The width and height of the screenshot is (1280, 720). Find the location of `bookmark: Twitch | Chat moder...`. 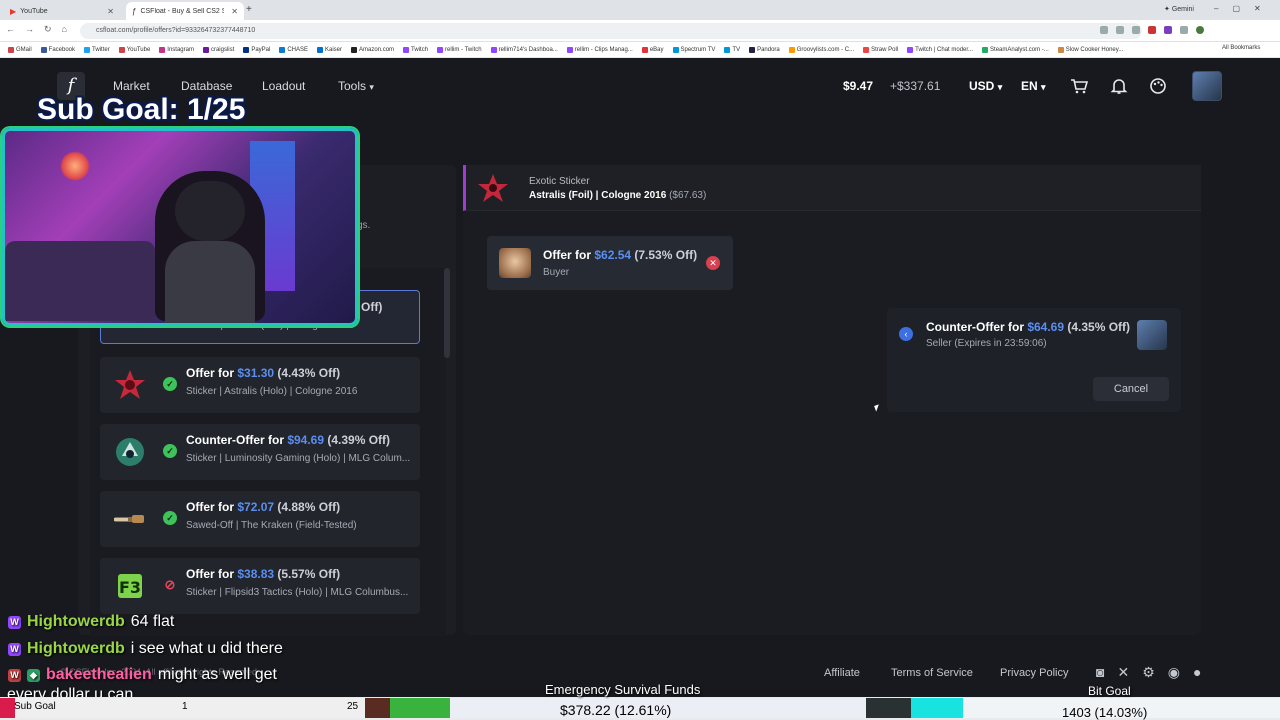

bookmark: Twitch | Chat moder... is located at coordinates (940, 49).